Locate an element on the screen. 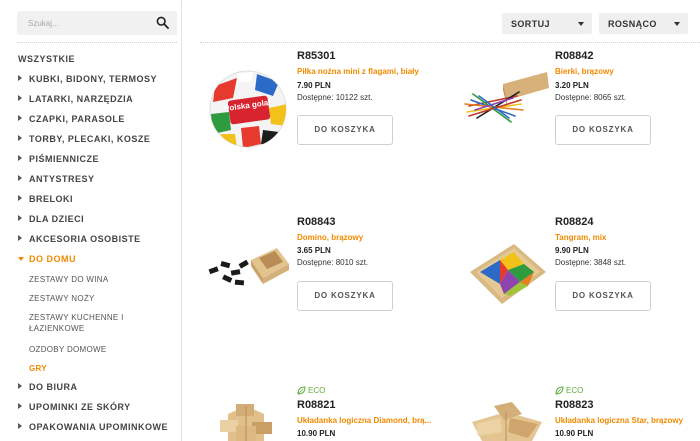  product-name: Tangram, mix is located at coordinates (580, 237).